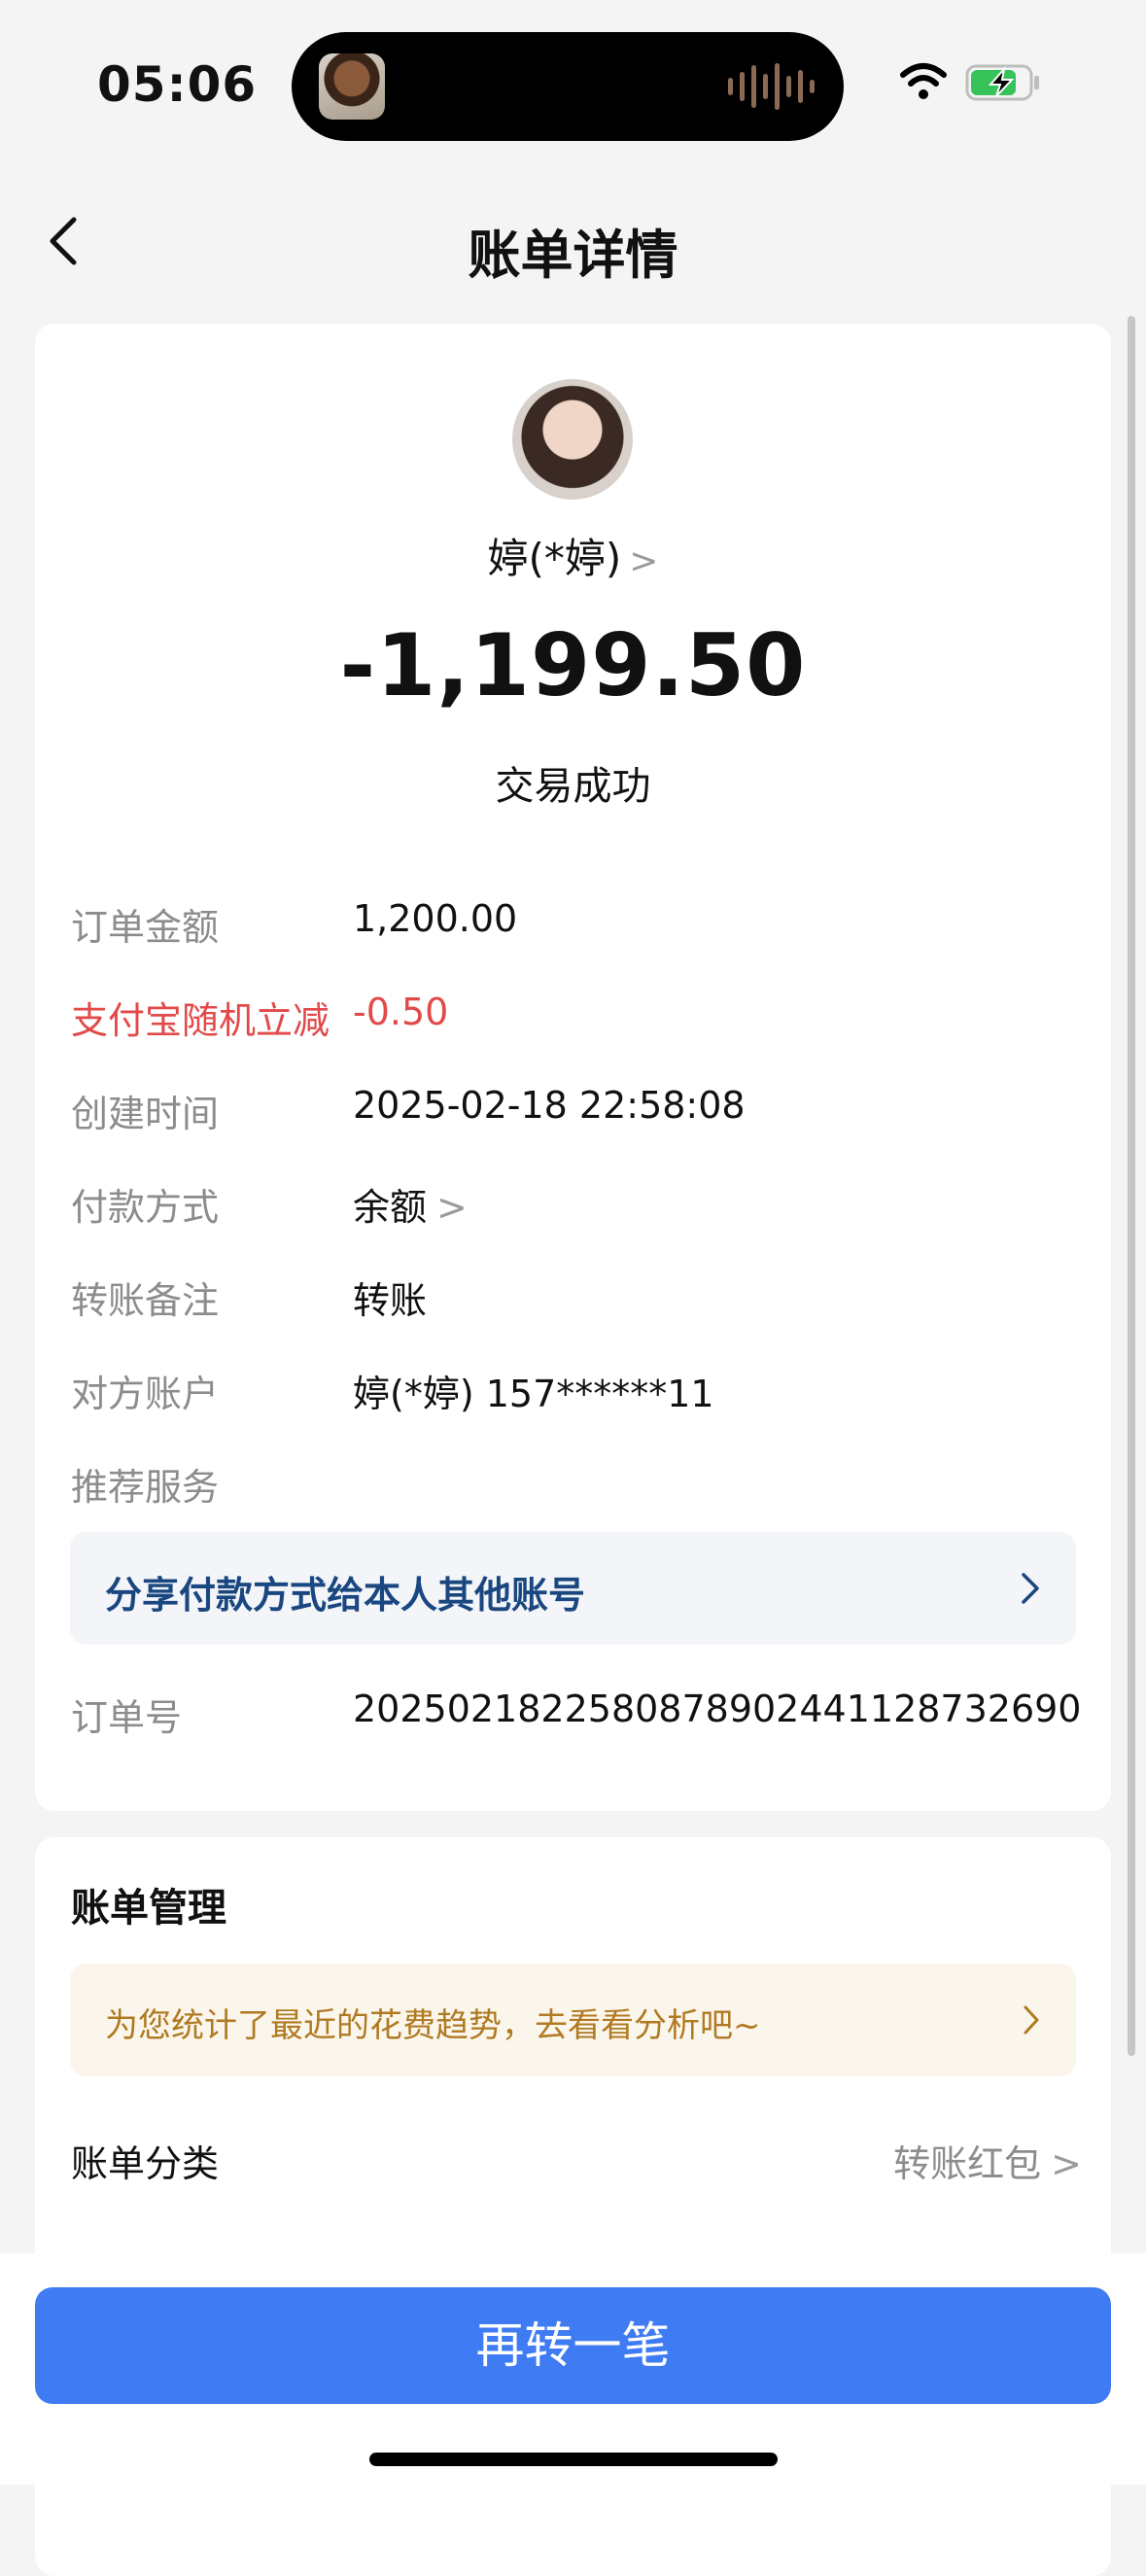 This screenshot has height=2576, width=1146. I want to click on payee-name: 婷(*婷), so click(554, 558).